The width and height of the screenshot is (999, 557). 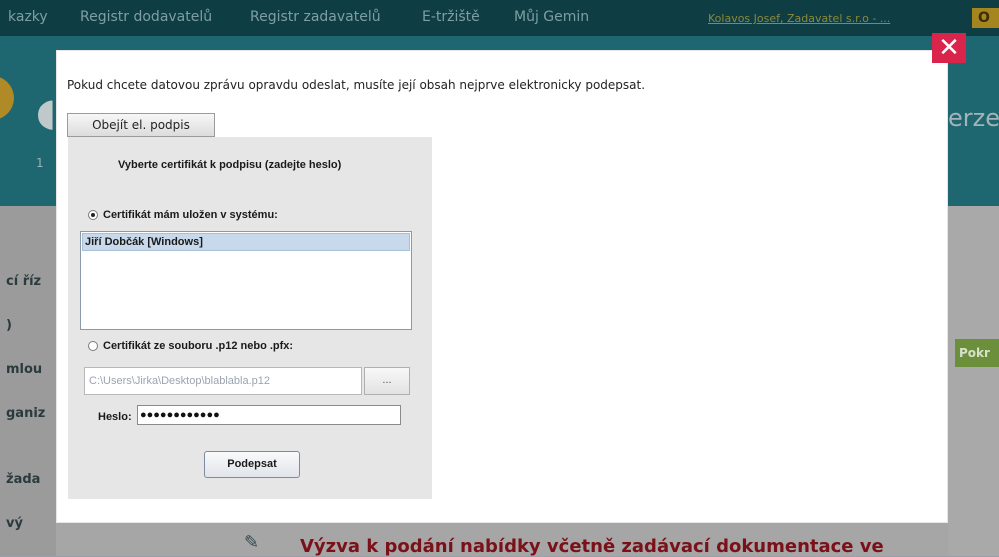 What do you see at coordinates (246, 280) in the screenshot?
I see `certificate-list: Jiří Dobčák [Windows]` at bounding box center [246, 280].